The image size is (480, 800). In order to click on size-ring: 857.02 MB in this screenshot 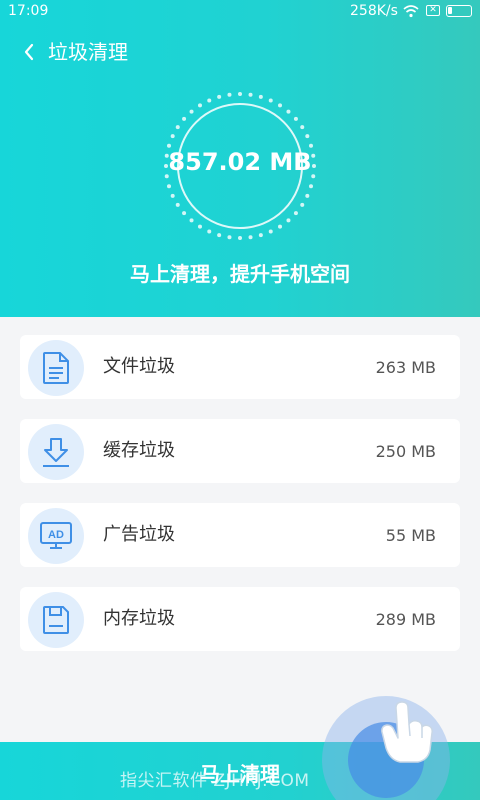, I will do `click(240, 166)`.